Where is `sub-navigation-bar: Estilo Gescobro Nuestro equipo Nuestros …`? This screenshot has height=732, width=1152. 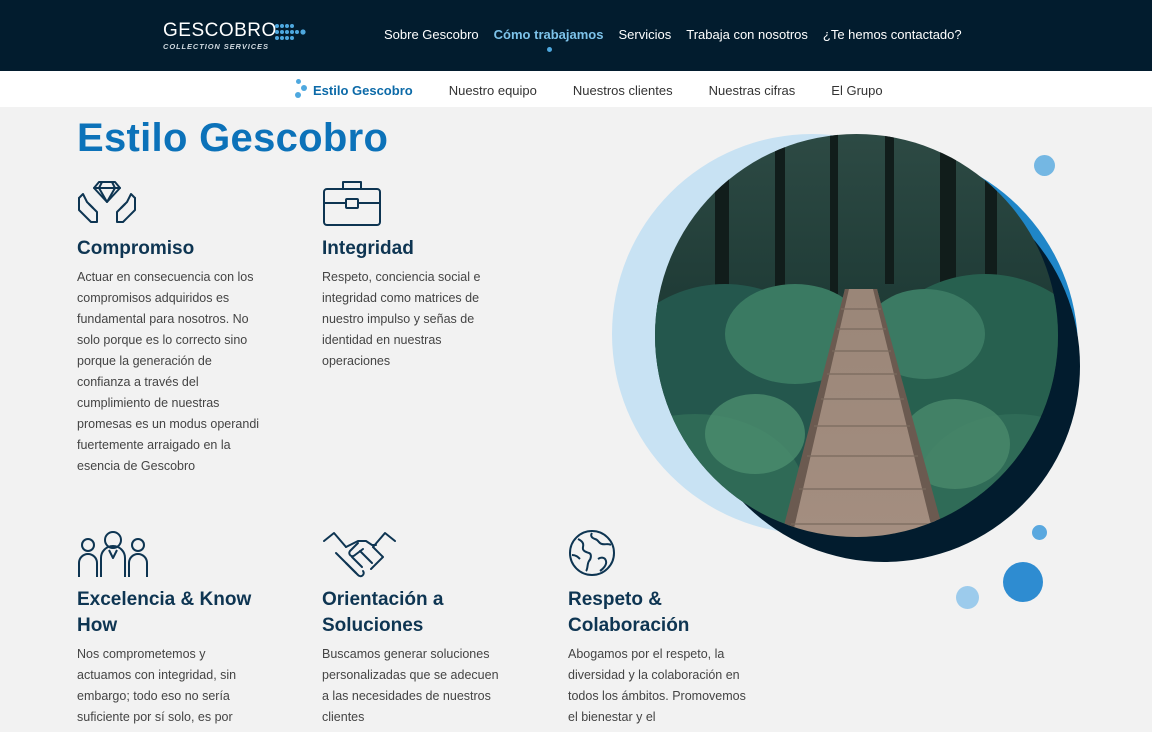 sub-navigation-bar: Estilo Gescobro Nuestro equipo Nuestros … is located at coordinates (576, 89).